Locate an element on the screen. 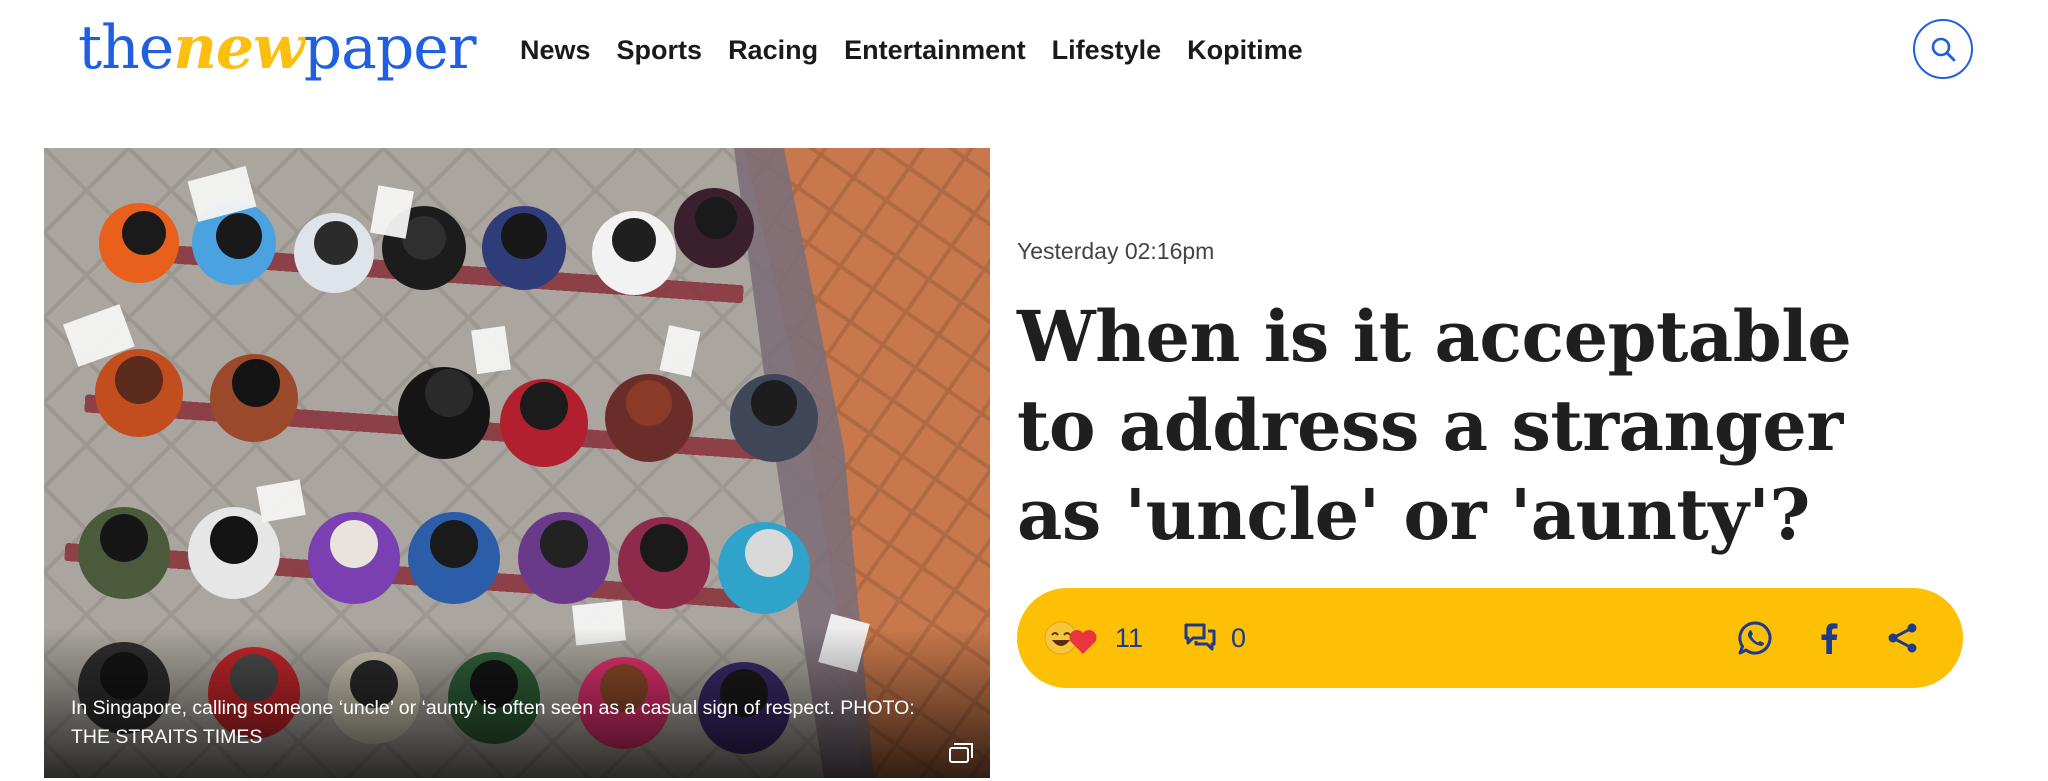 This screenshot has height=781, width=2048. search-icon is located at coordinates (1943, 49).